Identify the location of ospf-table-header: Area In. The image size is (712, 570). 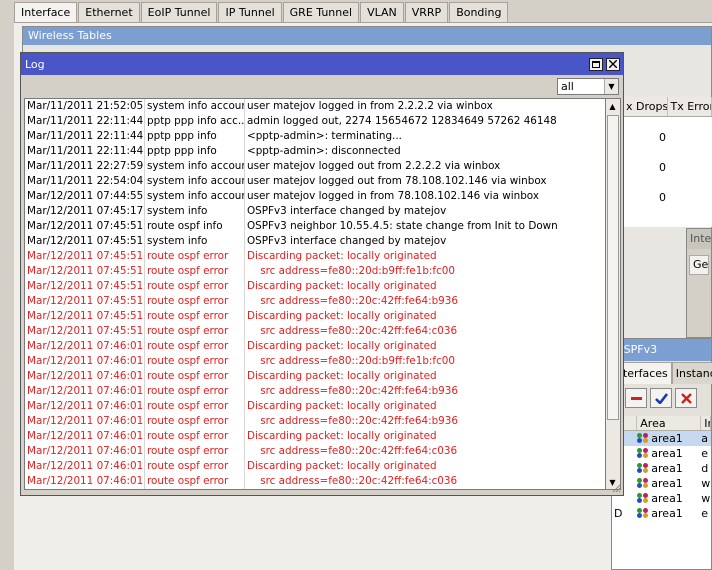
(661, 423).